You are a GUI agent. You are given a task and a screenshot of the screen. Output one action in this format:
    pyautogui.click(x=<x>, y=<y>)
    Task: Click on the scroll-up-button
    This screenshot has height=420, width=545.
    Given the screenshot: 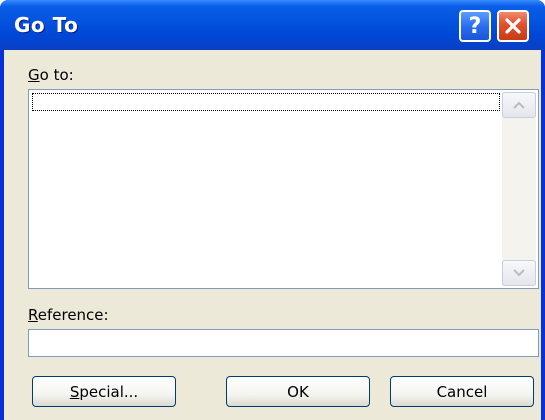 What is the action you would take?
    pyautogui.click(x=519, y=105)
    